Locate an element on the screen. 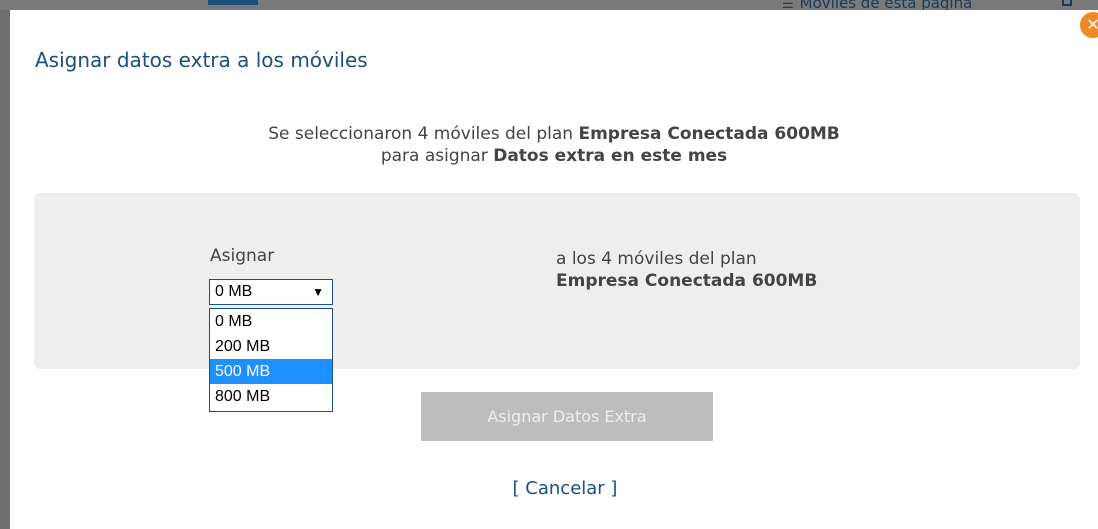 Image resolution: width=1098 pixels, height=529 pixels. plan-line-1: a los 4 móviles del plan is located at coordinates (656, 259).